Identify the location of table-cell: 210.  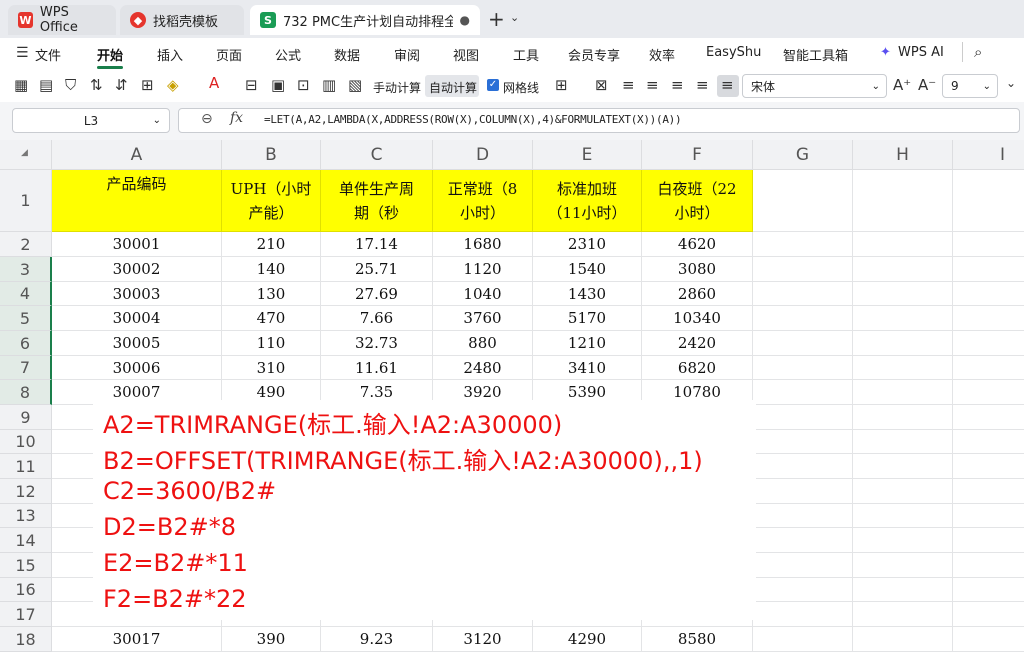
(271, 244).